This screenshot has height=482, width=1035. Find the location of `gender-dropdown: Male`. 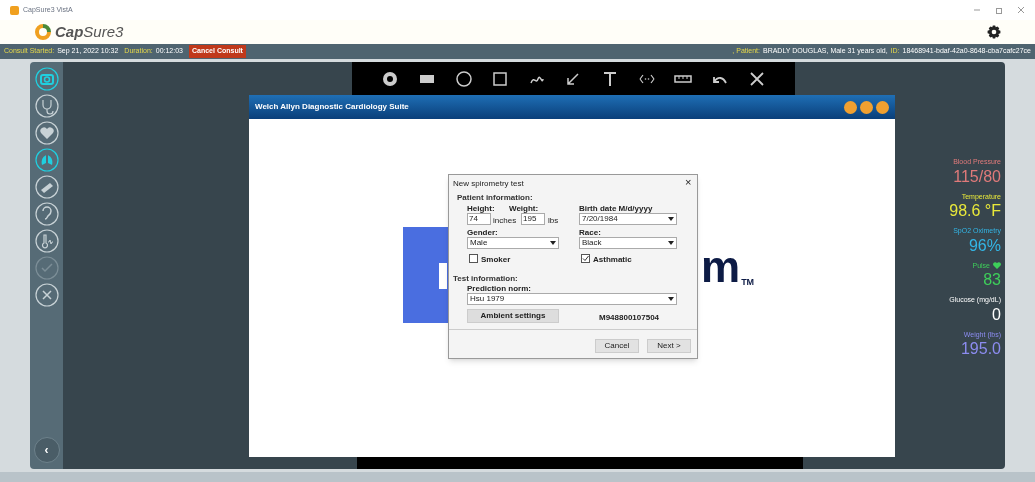

gender-dropdown: Male is located at coordinates (513, 243).